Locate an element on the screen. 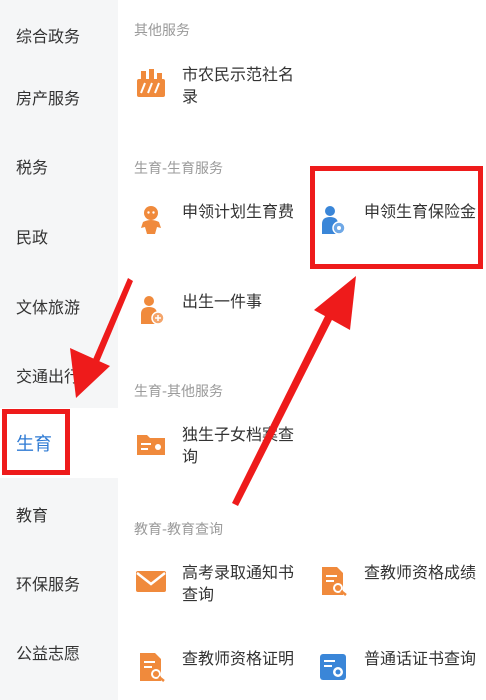 Image resolution: width=486 pixels, height=700 pixels. section-title-other: 其他服务 is located at coordinates (162, 31).